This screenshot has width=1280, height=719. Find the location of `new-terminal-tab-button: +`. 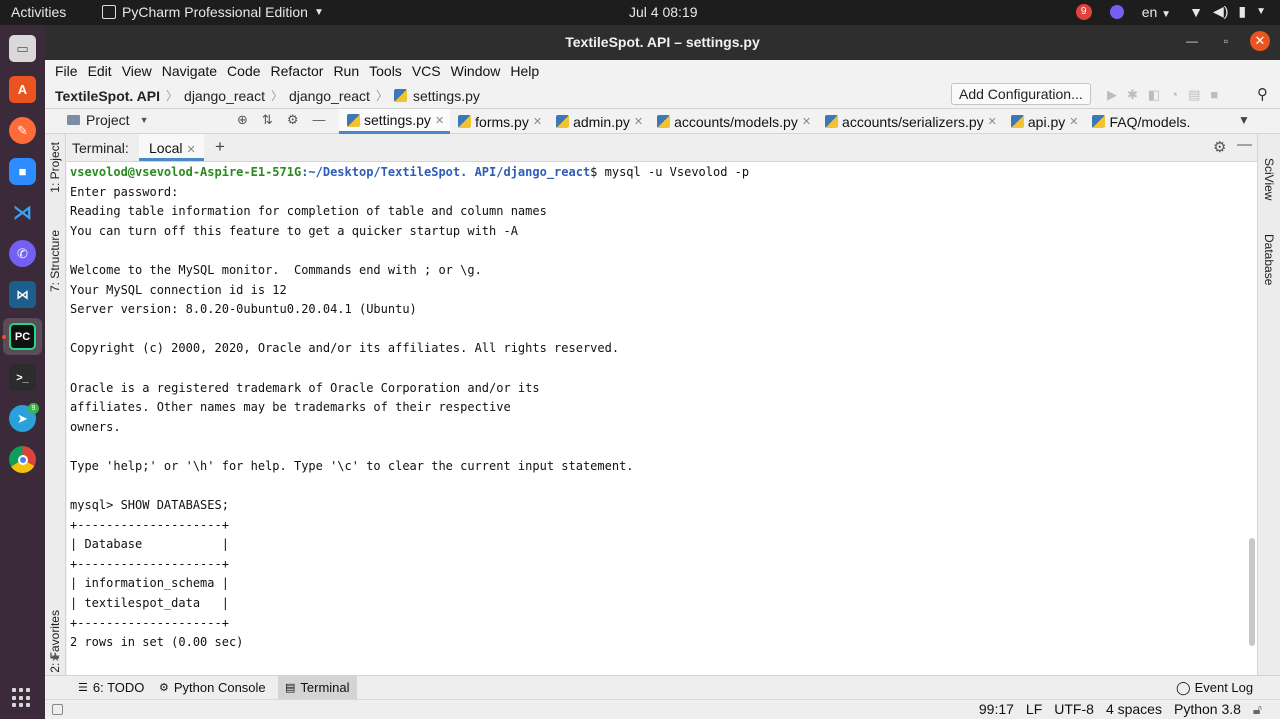

new-terminal-tab-button: + is located at coordinates (220, 147).